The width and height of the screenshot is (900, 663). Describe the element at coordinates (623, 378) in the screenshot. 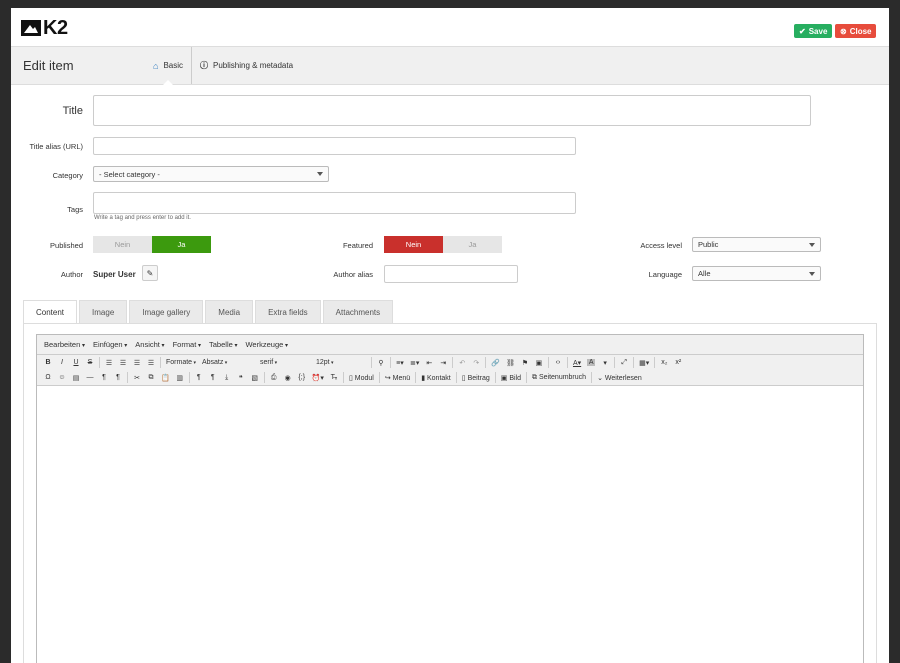

I see `readmore-label: Weiterlesen` at that location.